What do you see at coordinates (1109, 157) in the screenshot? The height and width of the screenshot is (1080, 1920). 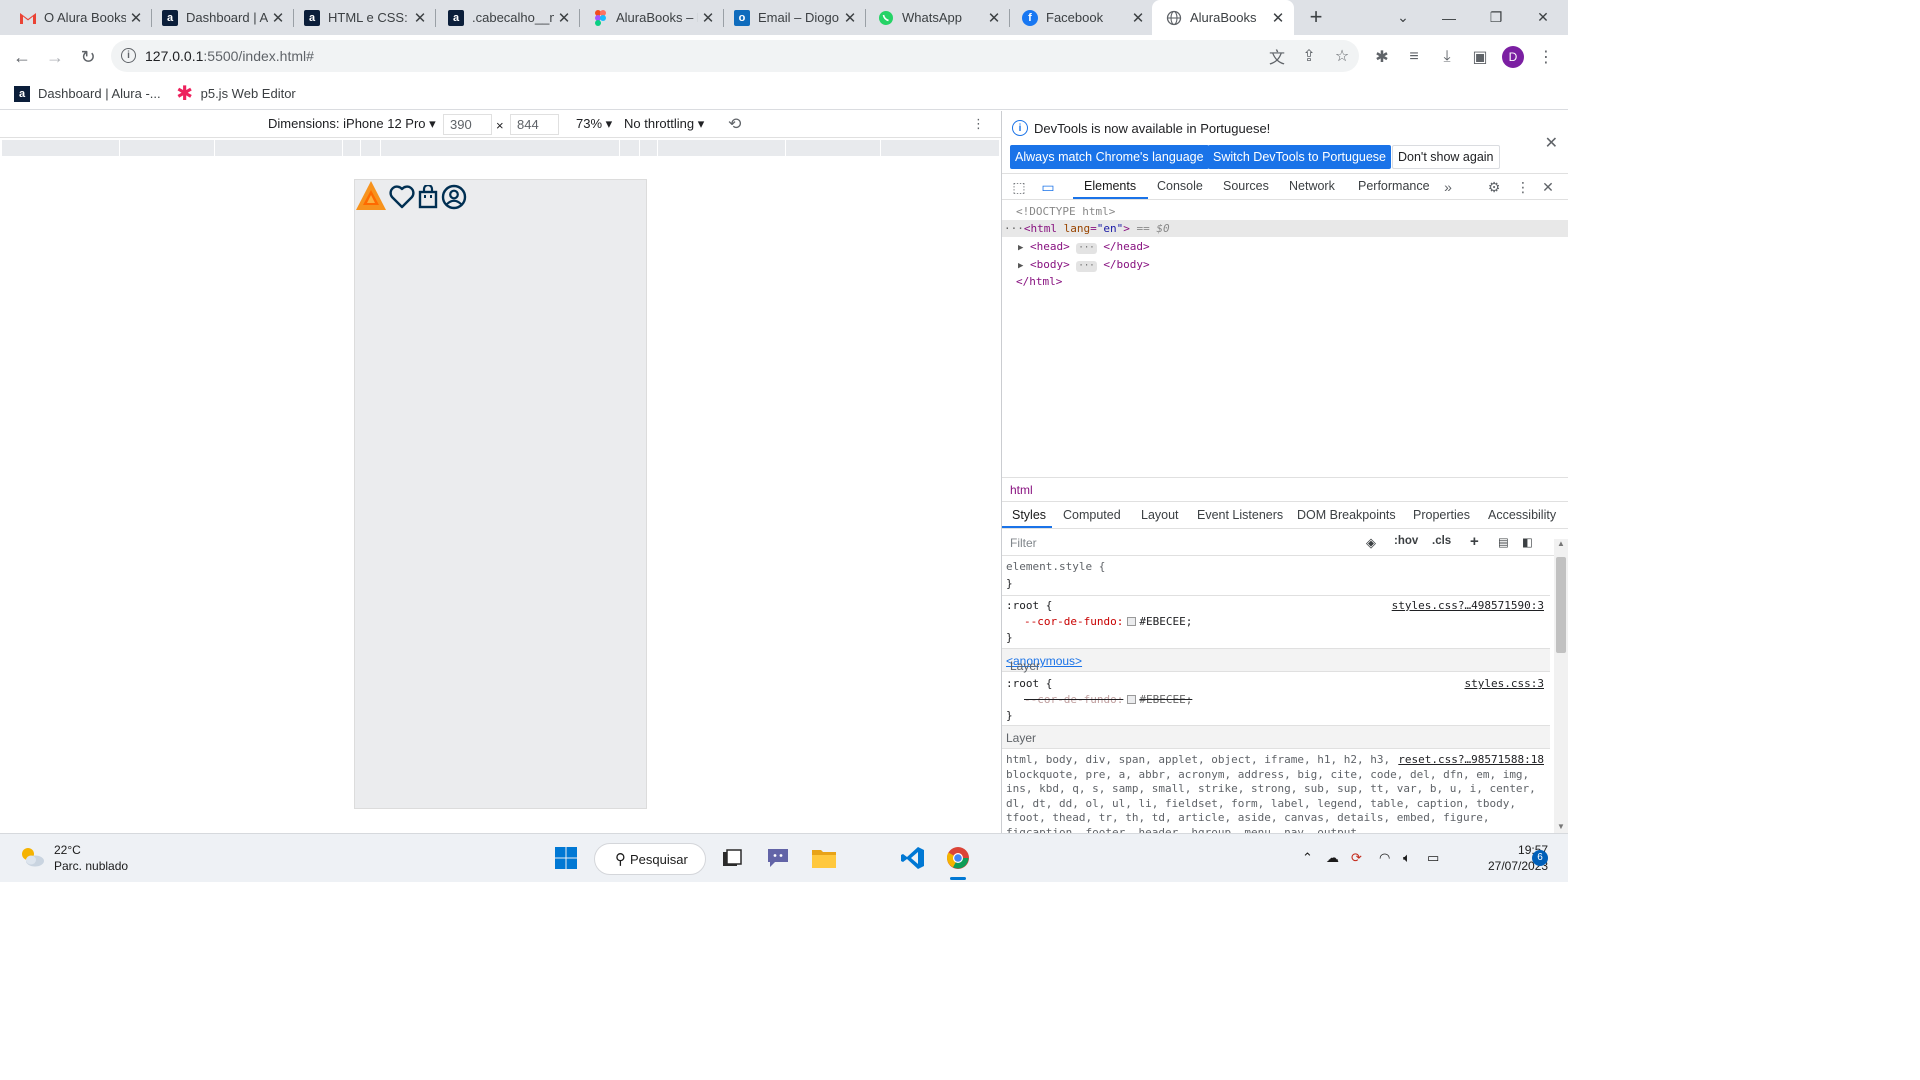 I see `always-match-language-button: Always match Chrome's language` at bounding box center [1109, 157].